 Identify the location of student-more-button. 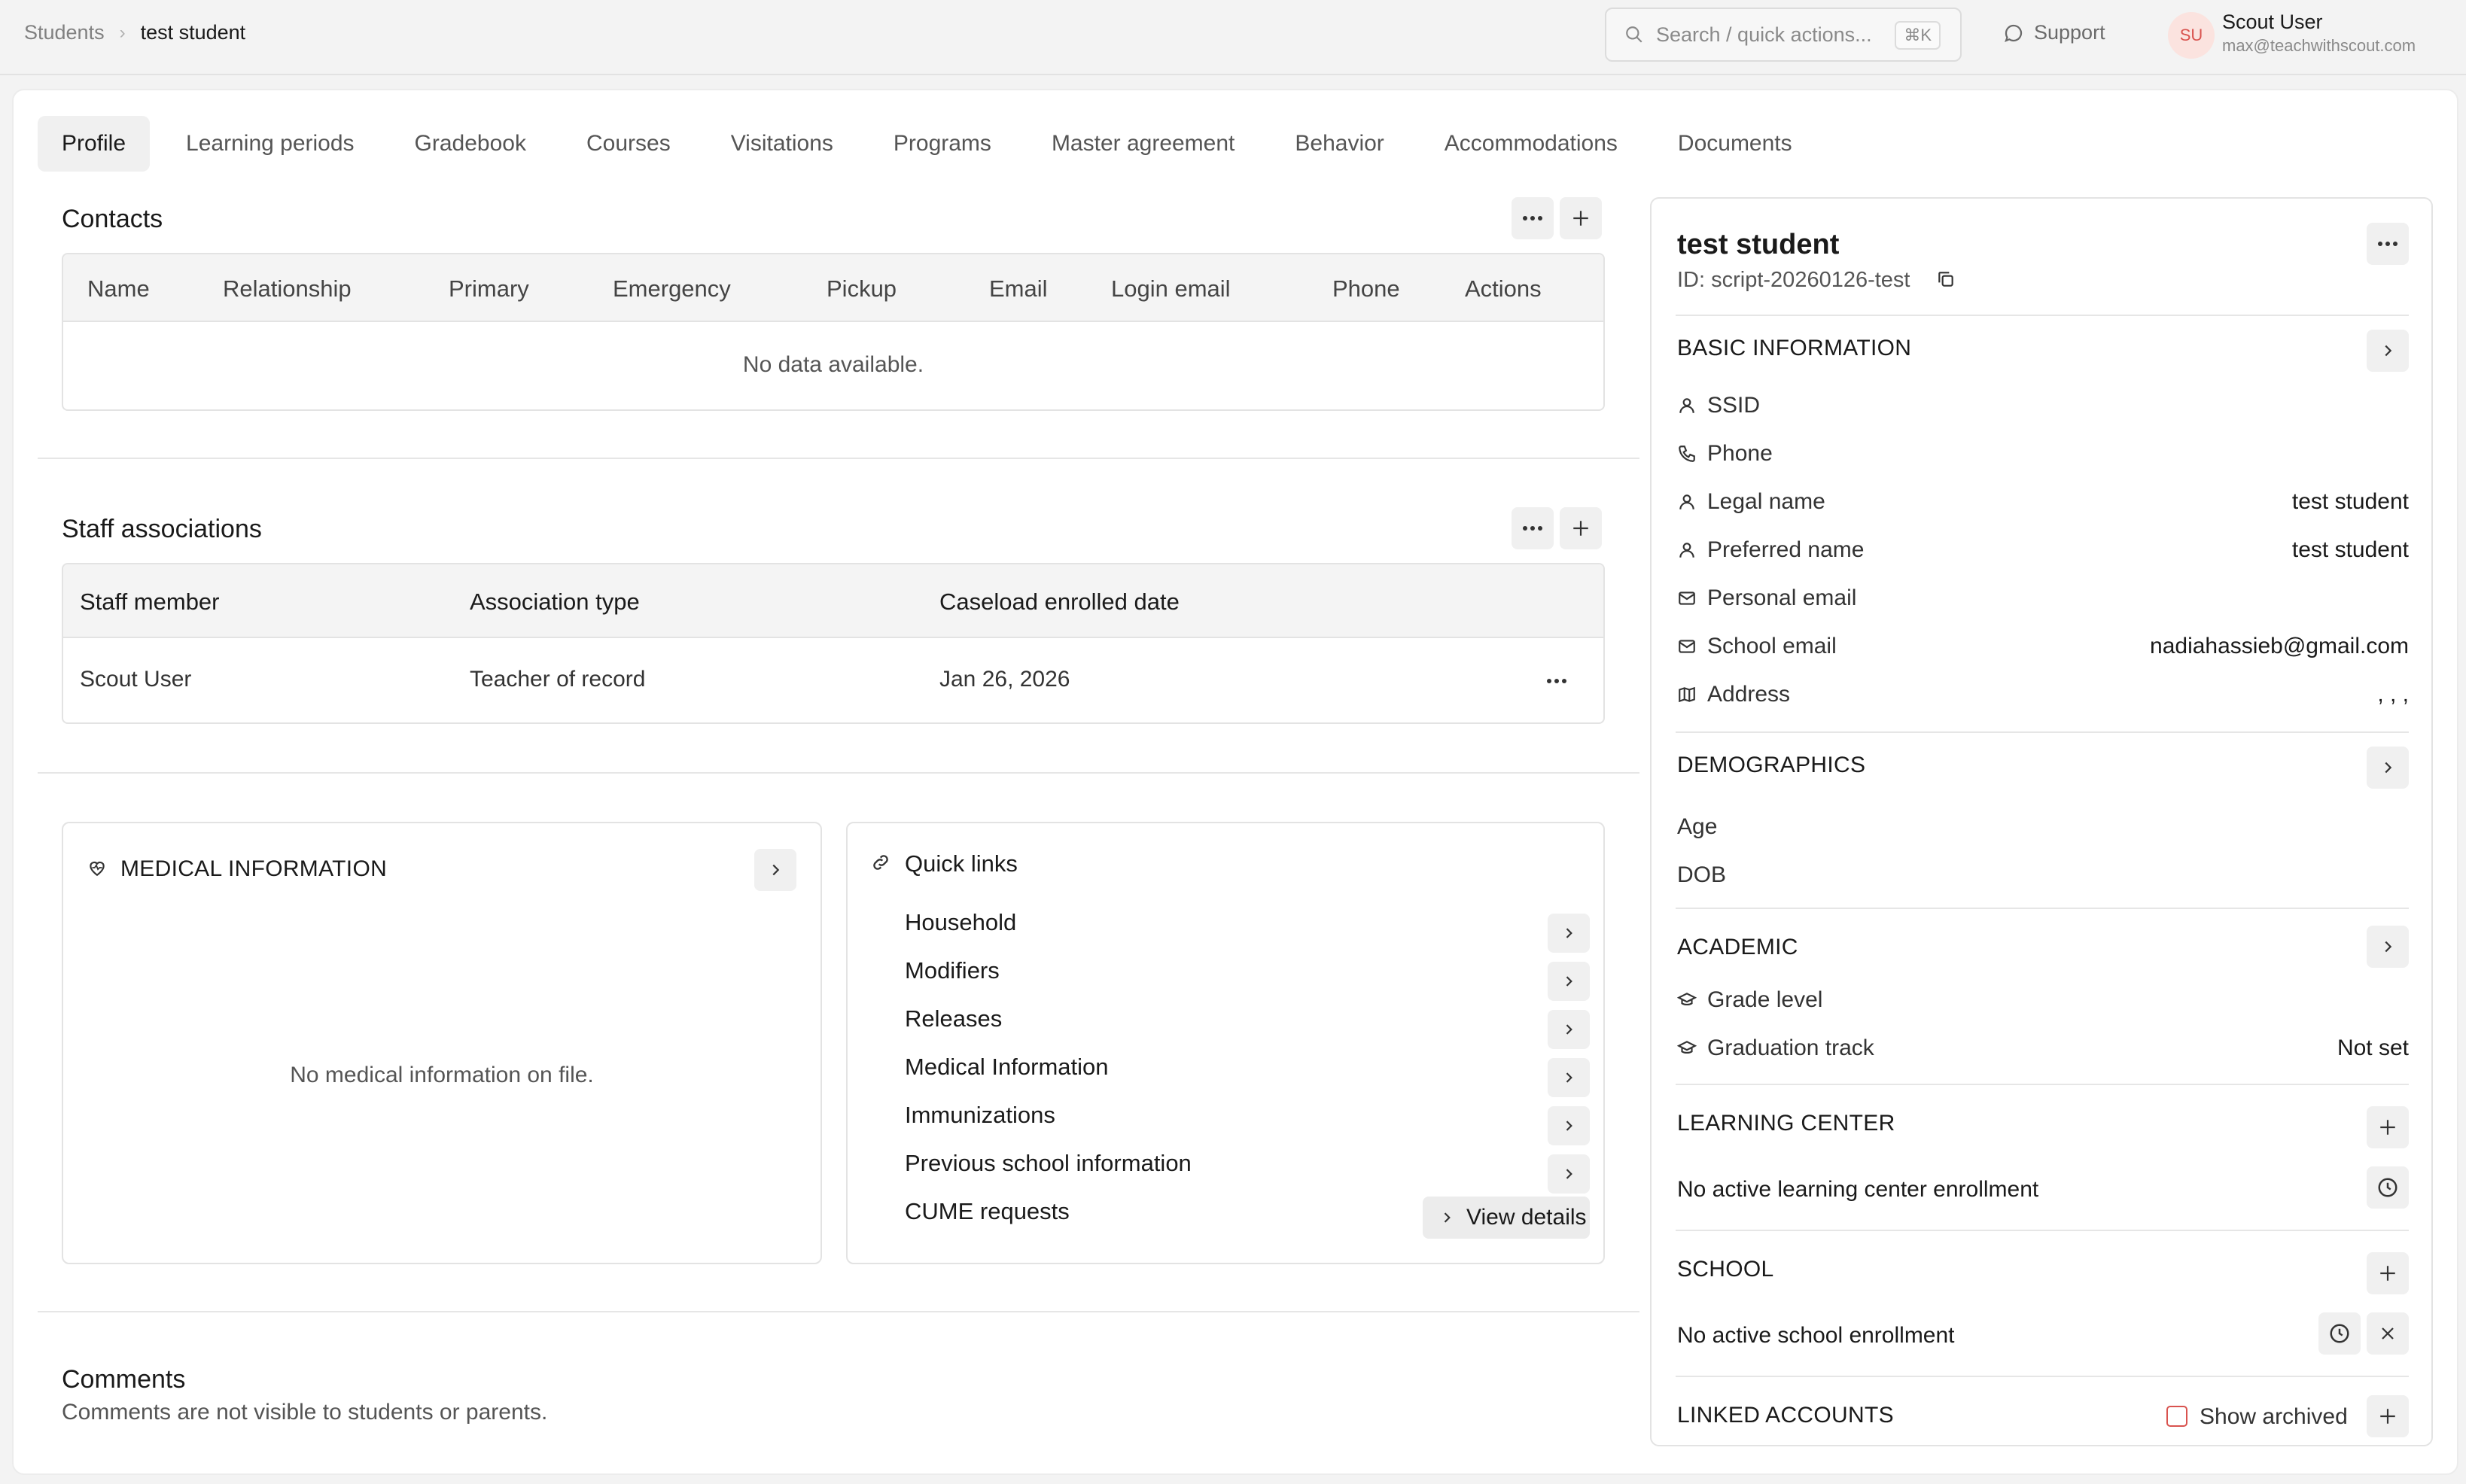
(2388, 244).